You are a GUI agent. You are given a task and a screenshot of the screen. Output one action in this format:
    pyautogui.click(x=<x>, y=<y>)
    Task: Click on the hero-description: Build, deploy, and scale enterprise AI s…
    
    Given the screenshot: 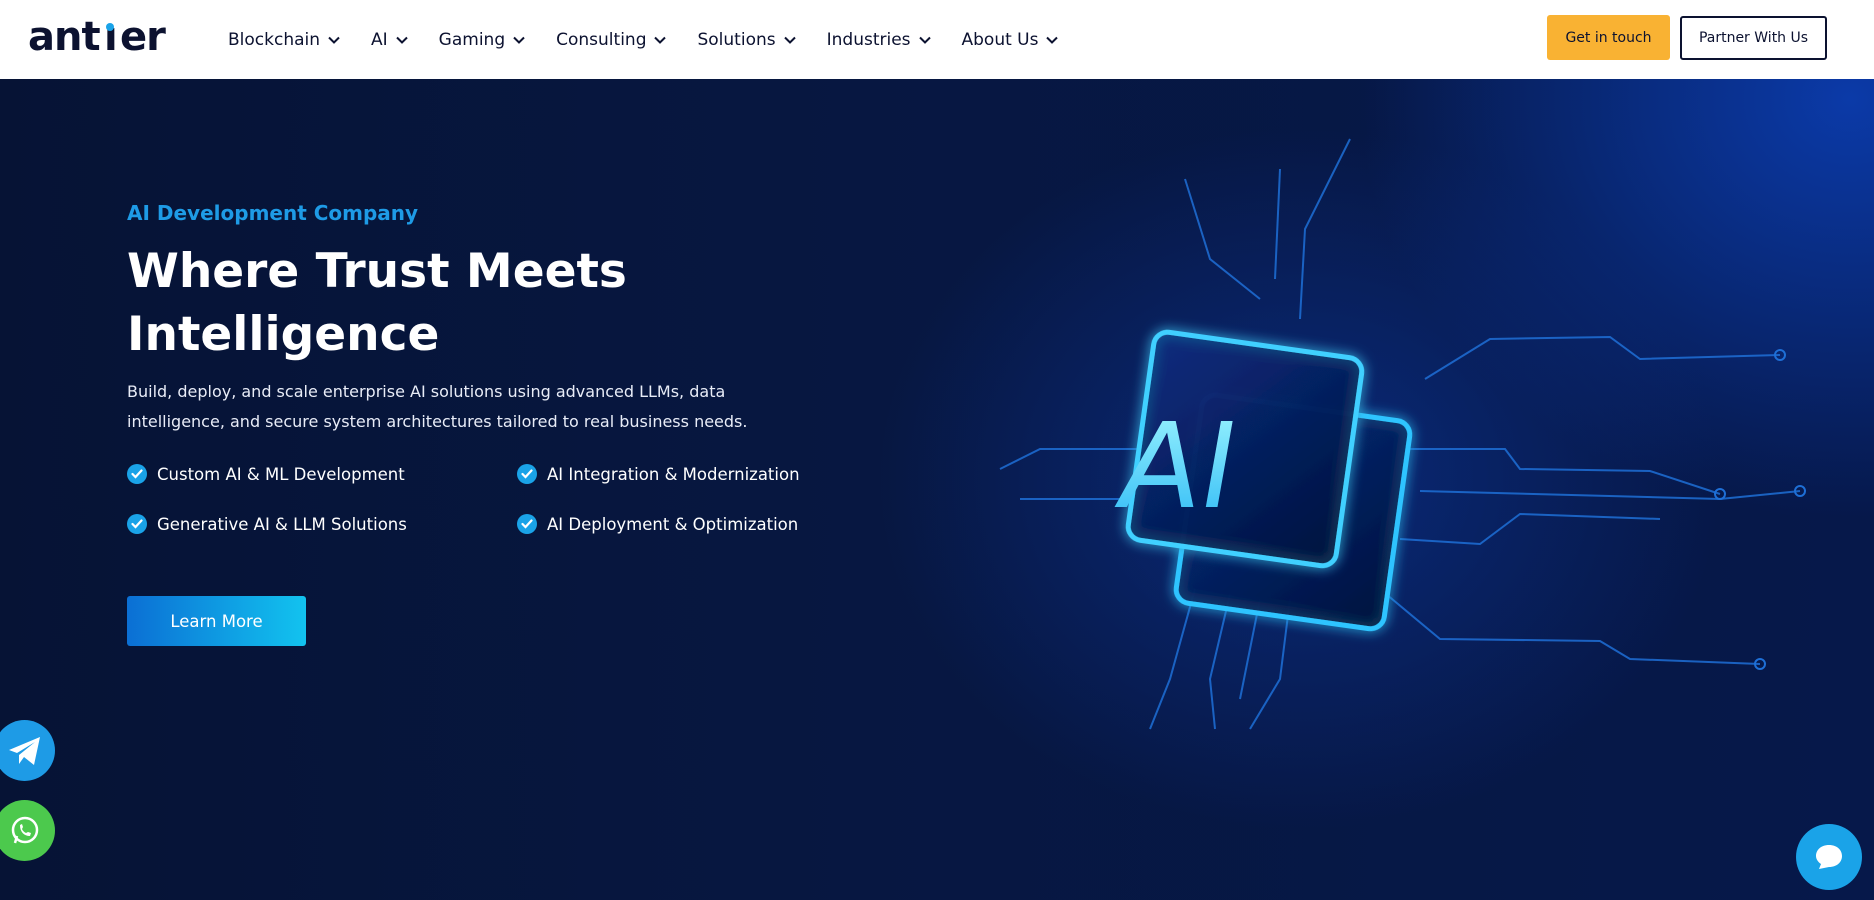 What is the action you would take?
    pyautogui.click(x=437, y=406)
    